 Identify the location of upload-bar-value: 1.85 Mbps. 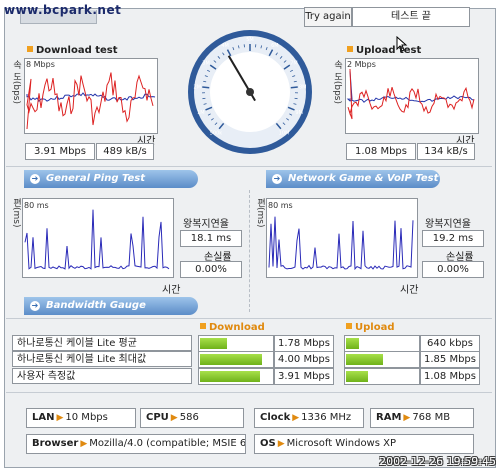
(450, 359).